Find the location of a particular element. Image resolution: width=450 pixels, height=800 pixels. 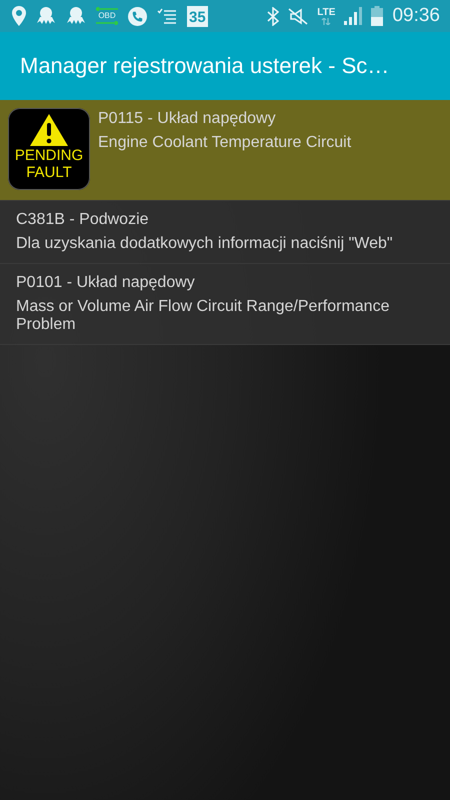

bluetooth-icon is located at coordinates (273, 16).